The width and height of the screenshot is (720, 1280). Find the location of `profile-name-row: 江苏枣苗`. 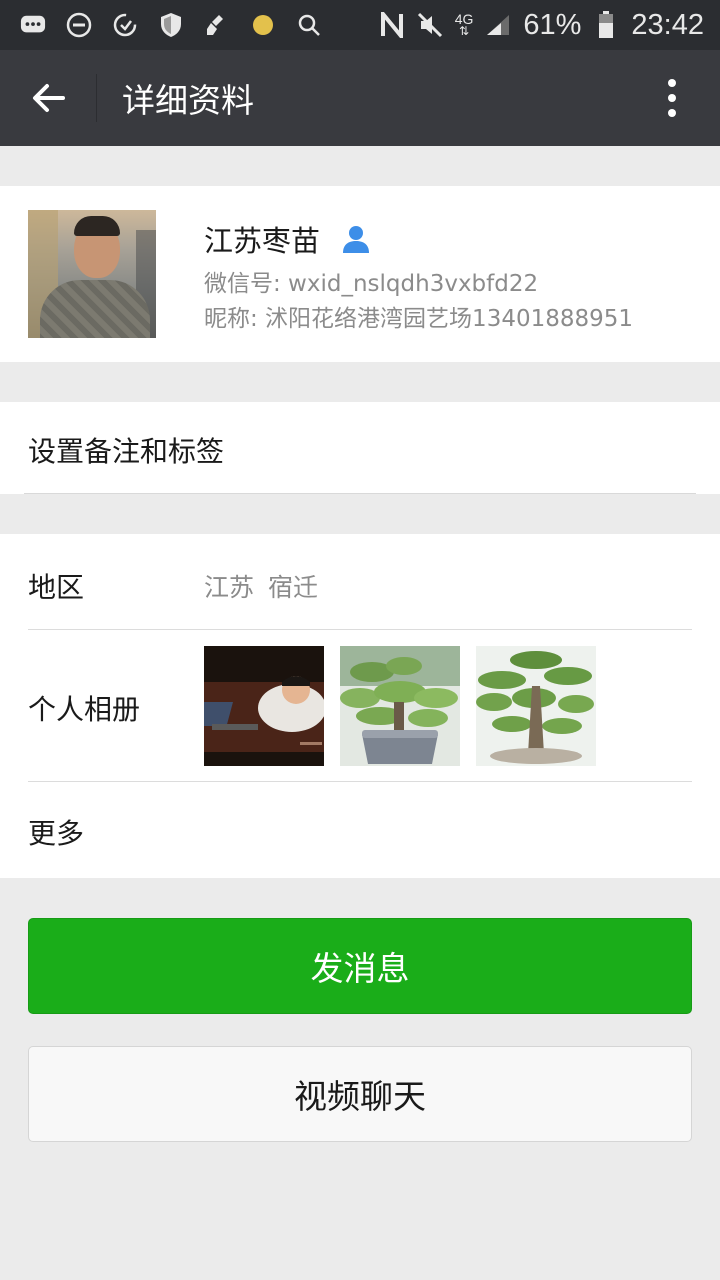

profile-name-row: 江苏枣苗 is located at coordinates (288, 239).